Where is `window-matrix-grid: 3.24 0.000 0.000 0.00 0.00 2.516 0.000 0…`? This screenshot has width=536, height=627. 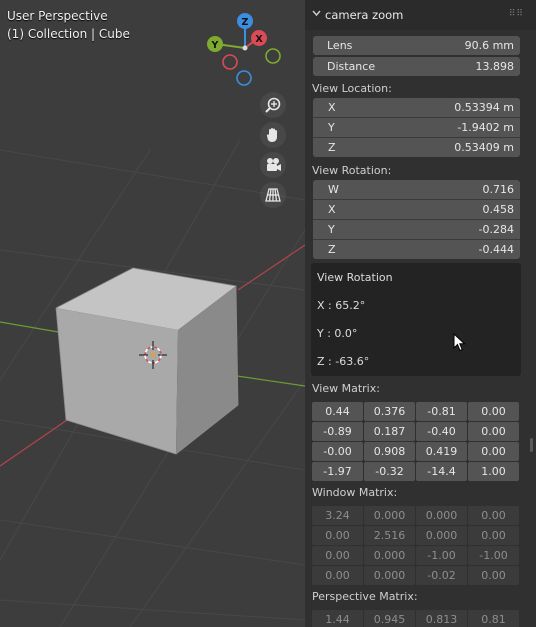 window-matrix-grid: 3.24 0.000 0.000 0.00 0.00 2.516 0.000 0… is located at coordinates (416, 546).